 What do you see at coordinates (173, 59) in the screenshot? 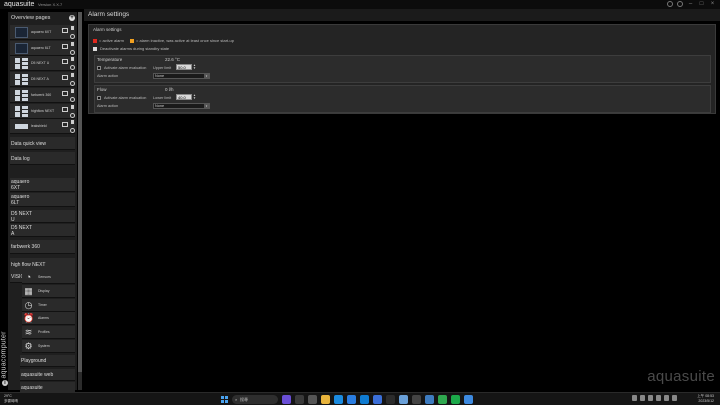
I see `section-current-value: 22.6 °C` at bounding box center [173, 59].